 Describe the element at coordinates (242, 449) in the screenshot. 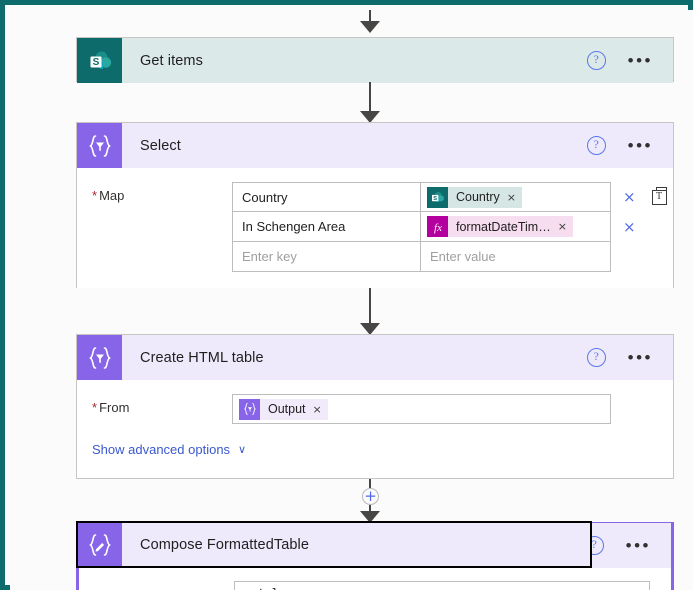

I see `chevron-down-icon: ∨` at that location.